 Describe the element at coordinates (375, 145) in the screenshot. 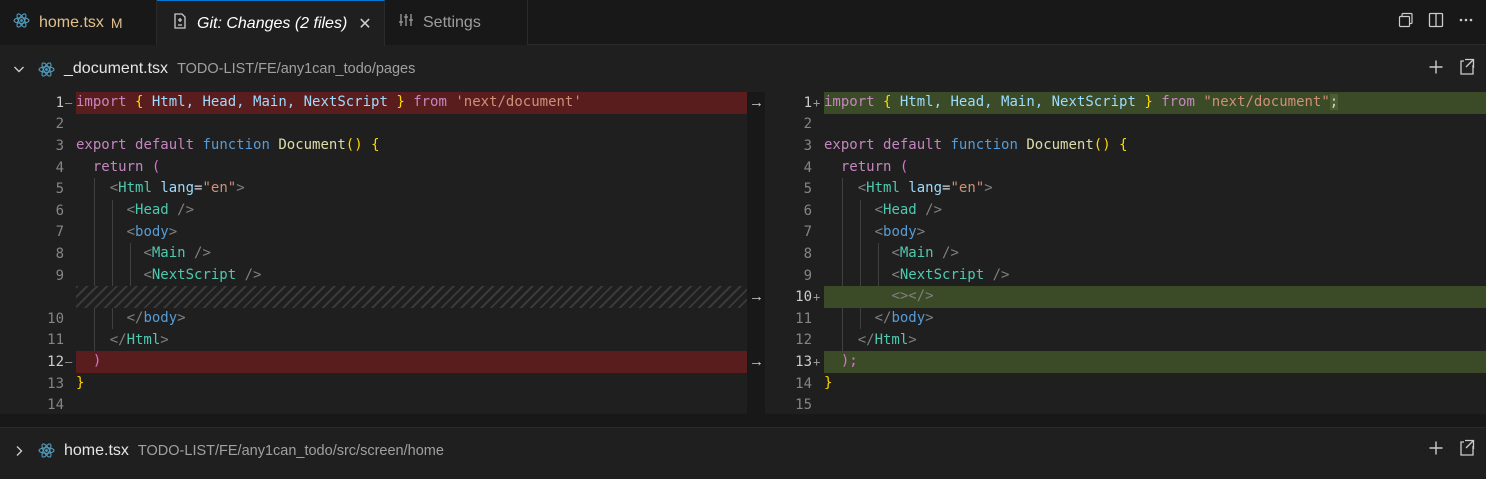

I see `code-token: {` at that location.